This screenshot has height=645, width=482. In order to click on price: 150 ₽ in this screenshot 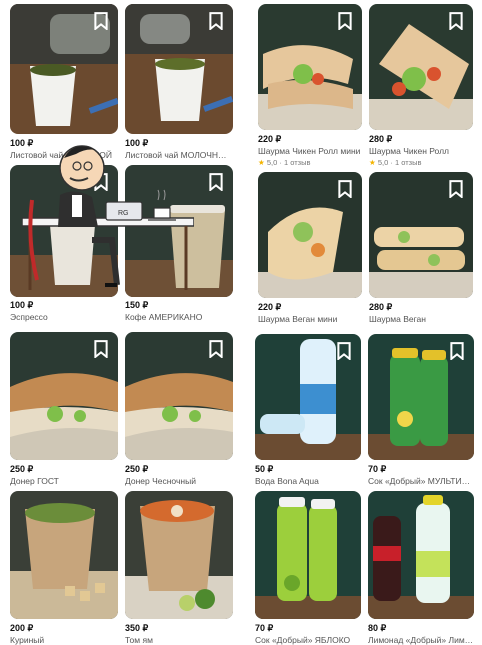, I will do `click(137, 305)`.